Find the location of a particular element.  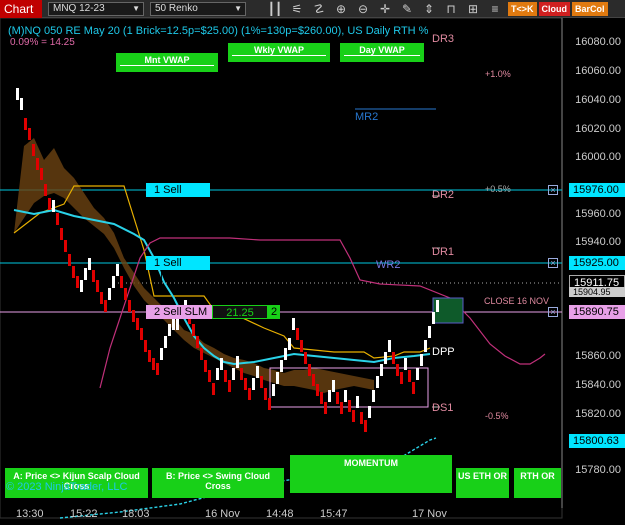

bar-type-selector: 50 Renko ▼ is located at coordinates (198, 8).